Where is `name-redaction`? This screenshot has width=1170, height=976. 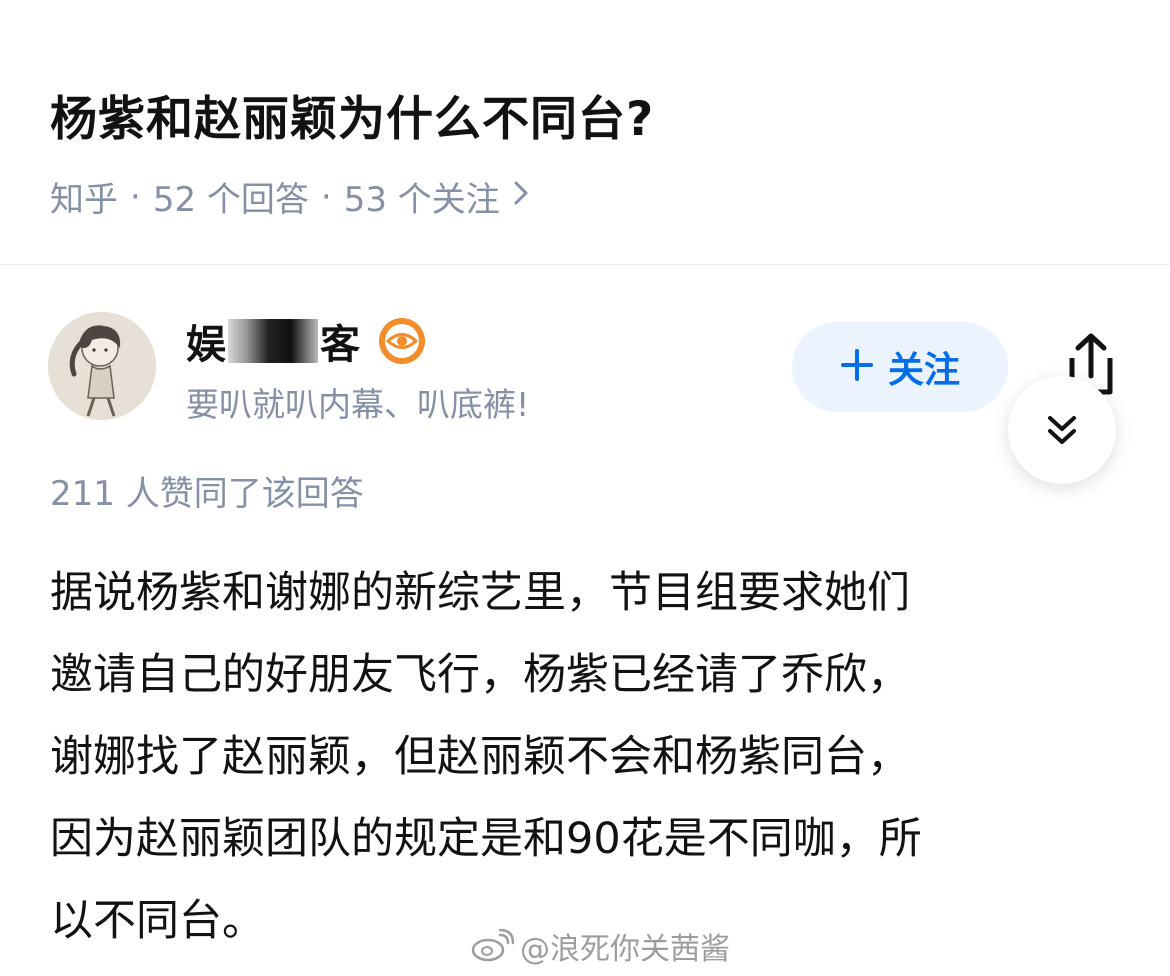
name-redaction is located at coordinates (273, 341).